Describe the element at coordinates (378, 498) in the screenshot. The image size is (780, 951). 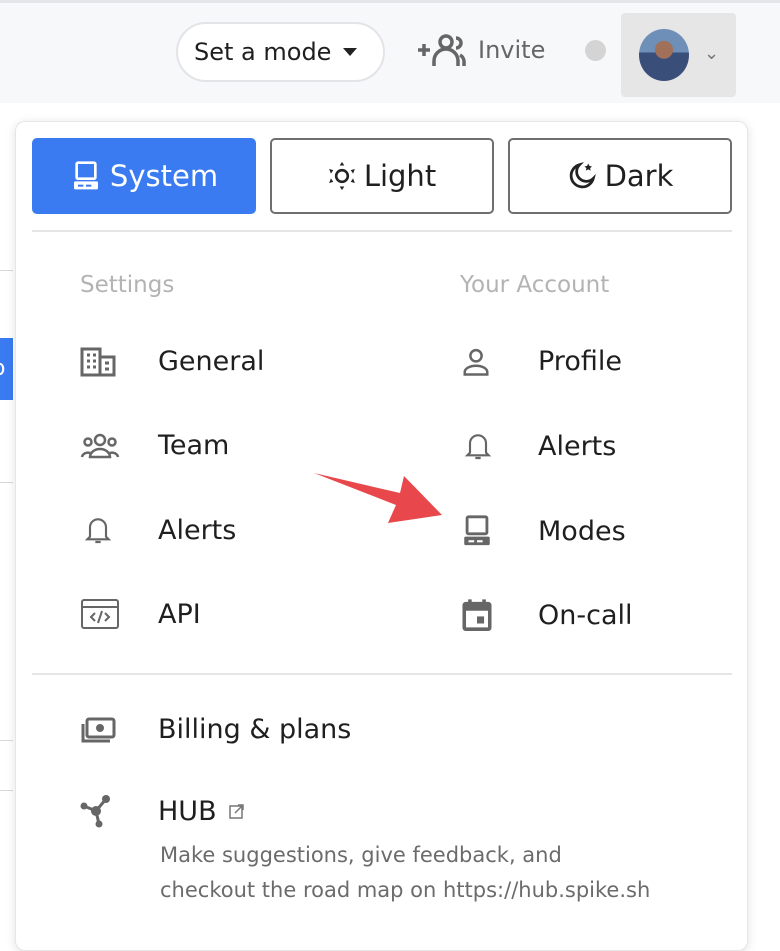
I see `annotation-arrow` at that location.